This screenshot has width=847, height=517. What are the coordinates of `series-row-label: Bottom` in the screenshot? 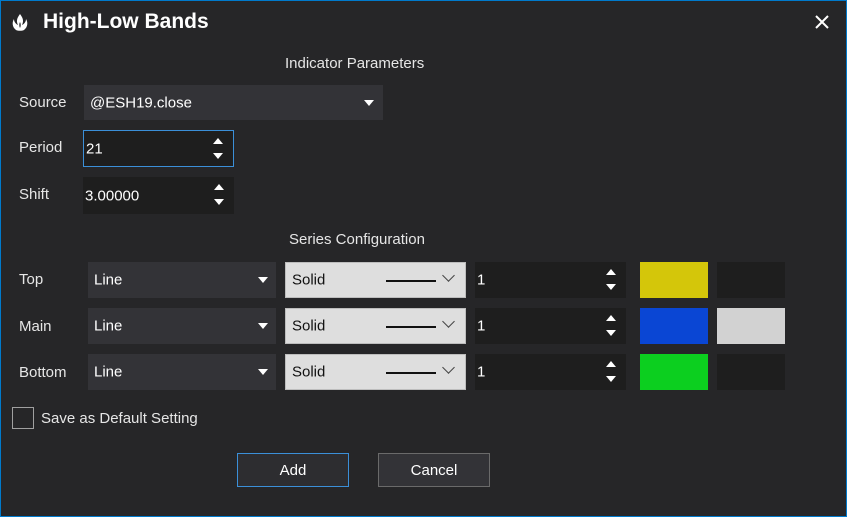 It's located at (43, 372).